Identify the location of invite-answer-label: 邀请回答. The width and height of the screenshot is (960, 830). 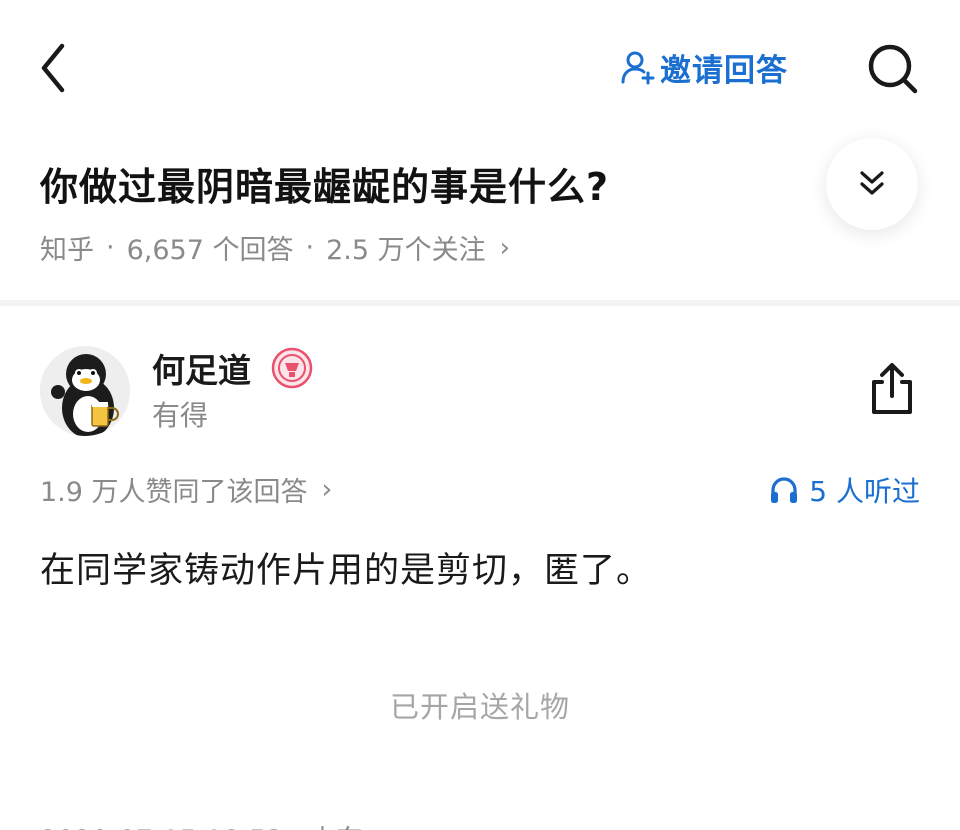
(724, 70).